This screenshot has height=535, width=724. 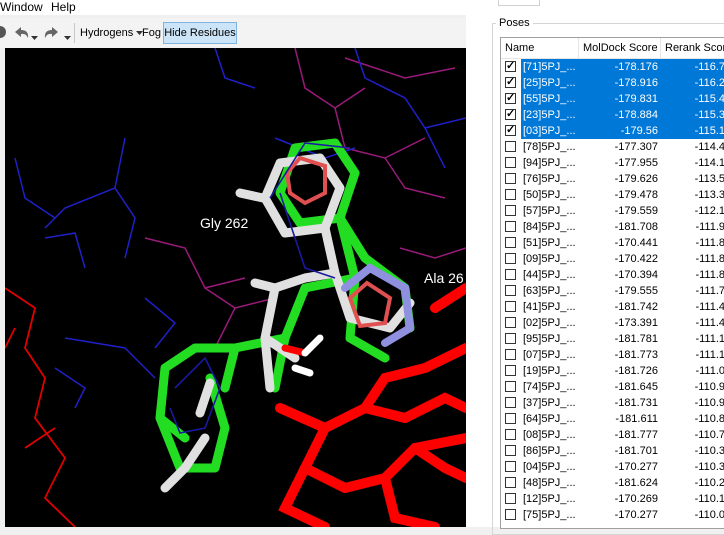 What do you see at coordinates (636, 419) in the screenshot?
I see `pose-moldock-score: -181.611` at bounding box center [636, 419].